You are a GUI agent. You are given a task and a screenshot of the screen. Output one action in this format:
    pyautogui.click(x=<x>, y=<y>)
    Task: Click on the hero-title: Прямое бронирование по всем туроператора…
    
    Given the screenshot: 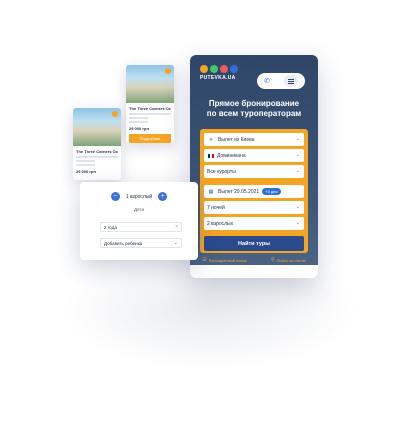 What is the action you would take?
    pyautogui.click(x=254, y=109)
    